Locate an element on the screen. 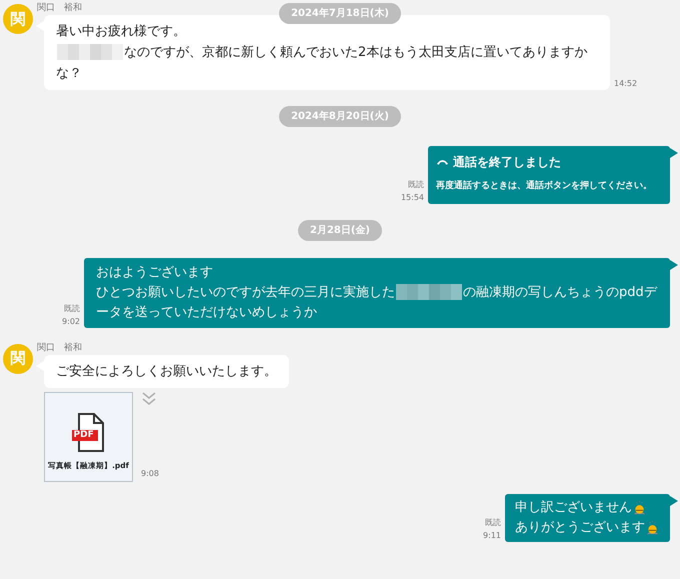 This screenshot has height=579, width=680. phone-icon is located at coordinates (442, 162).